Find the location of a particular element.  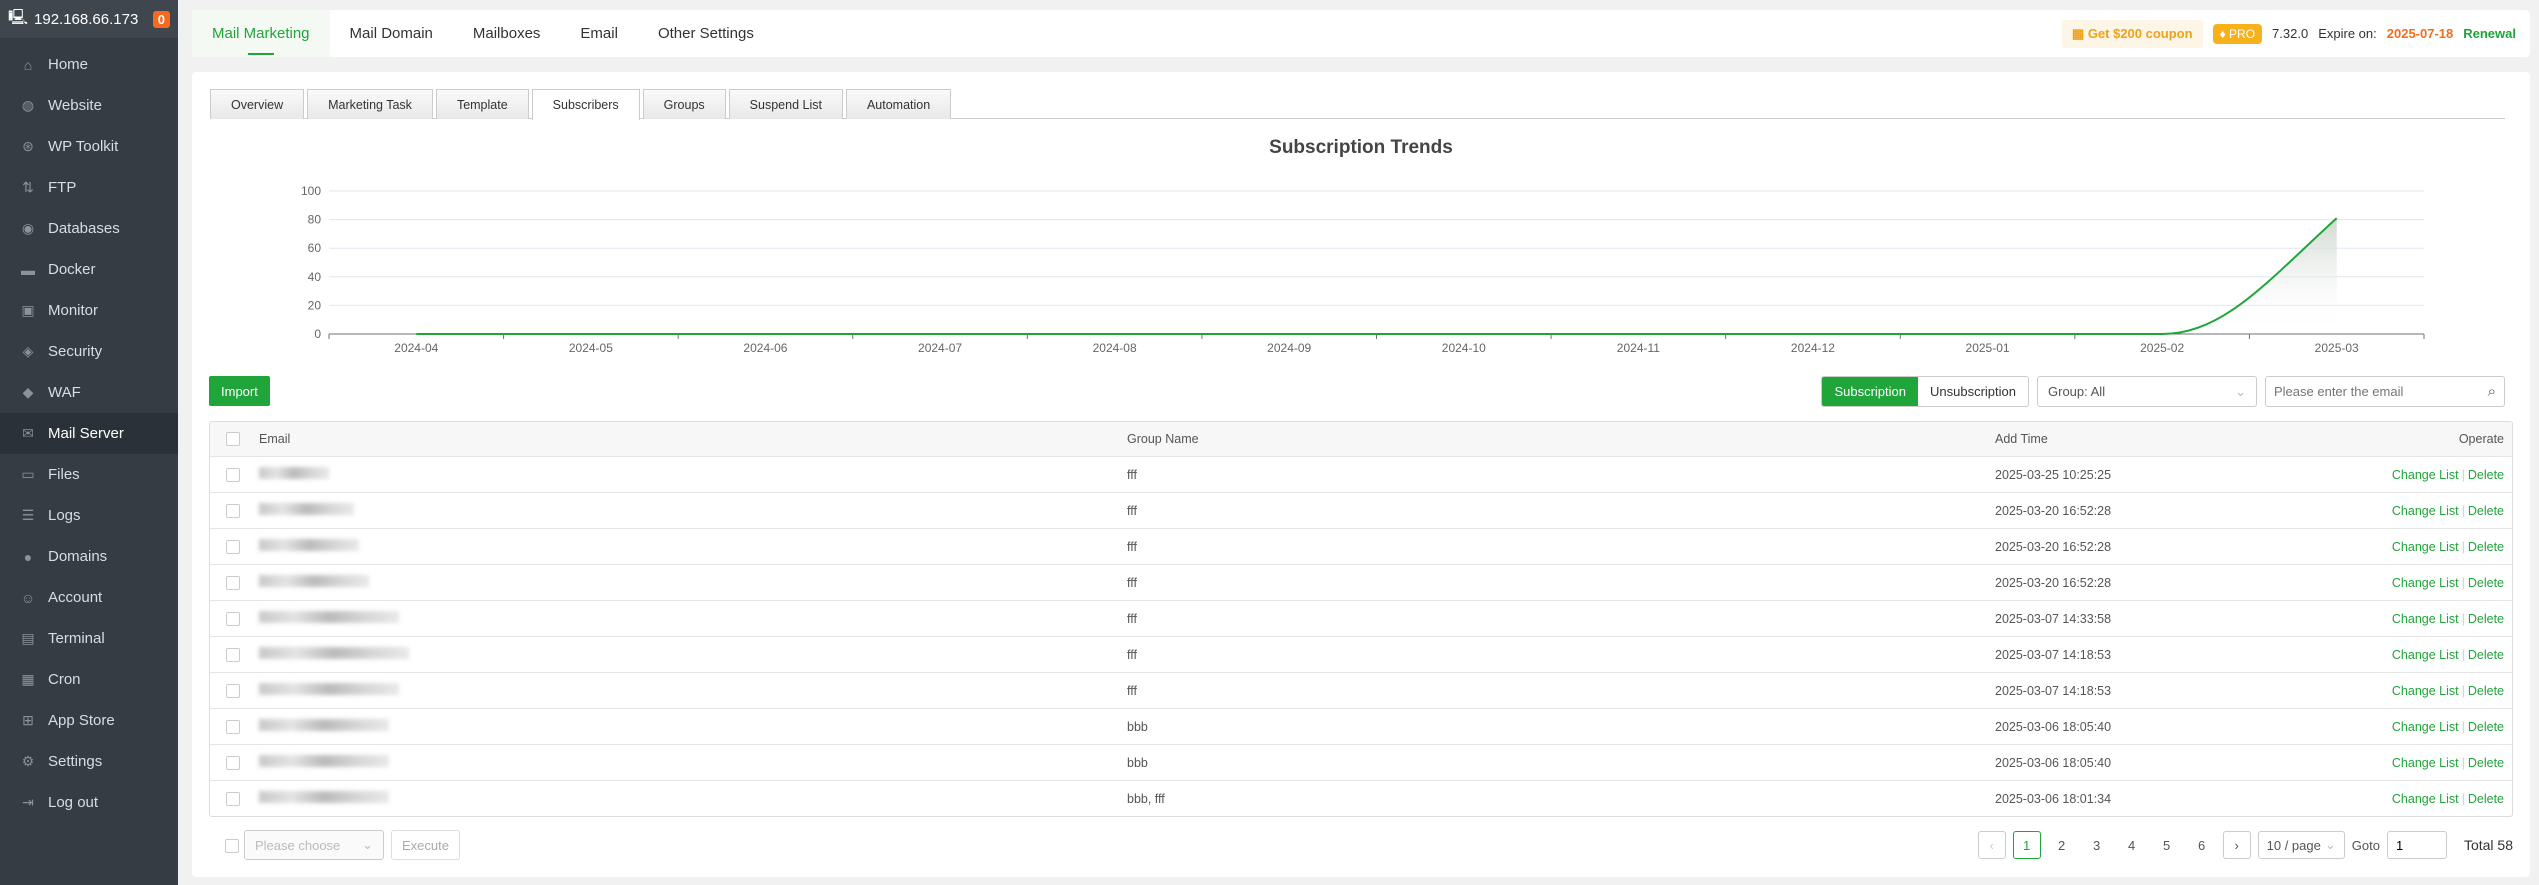

page-2: 2 is located at coordinates (2062, 845).